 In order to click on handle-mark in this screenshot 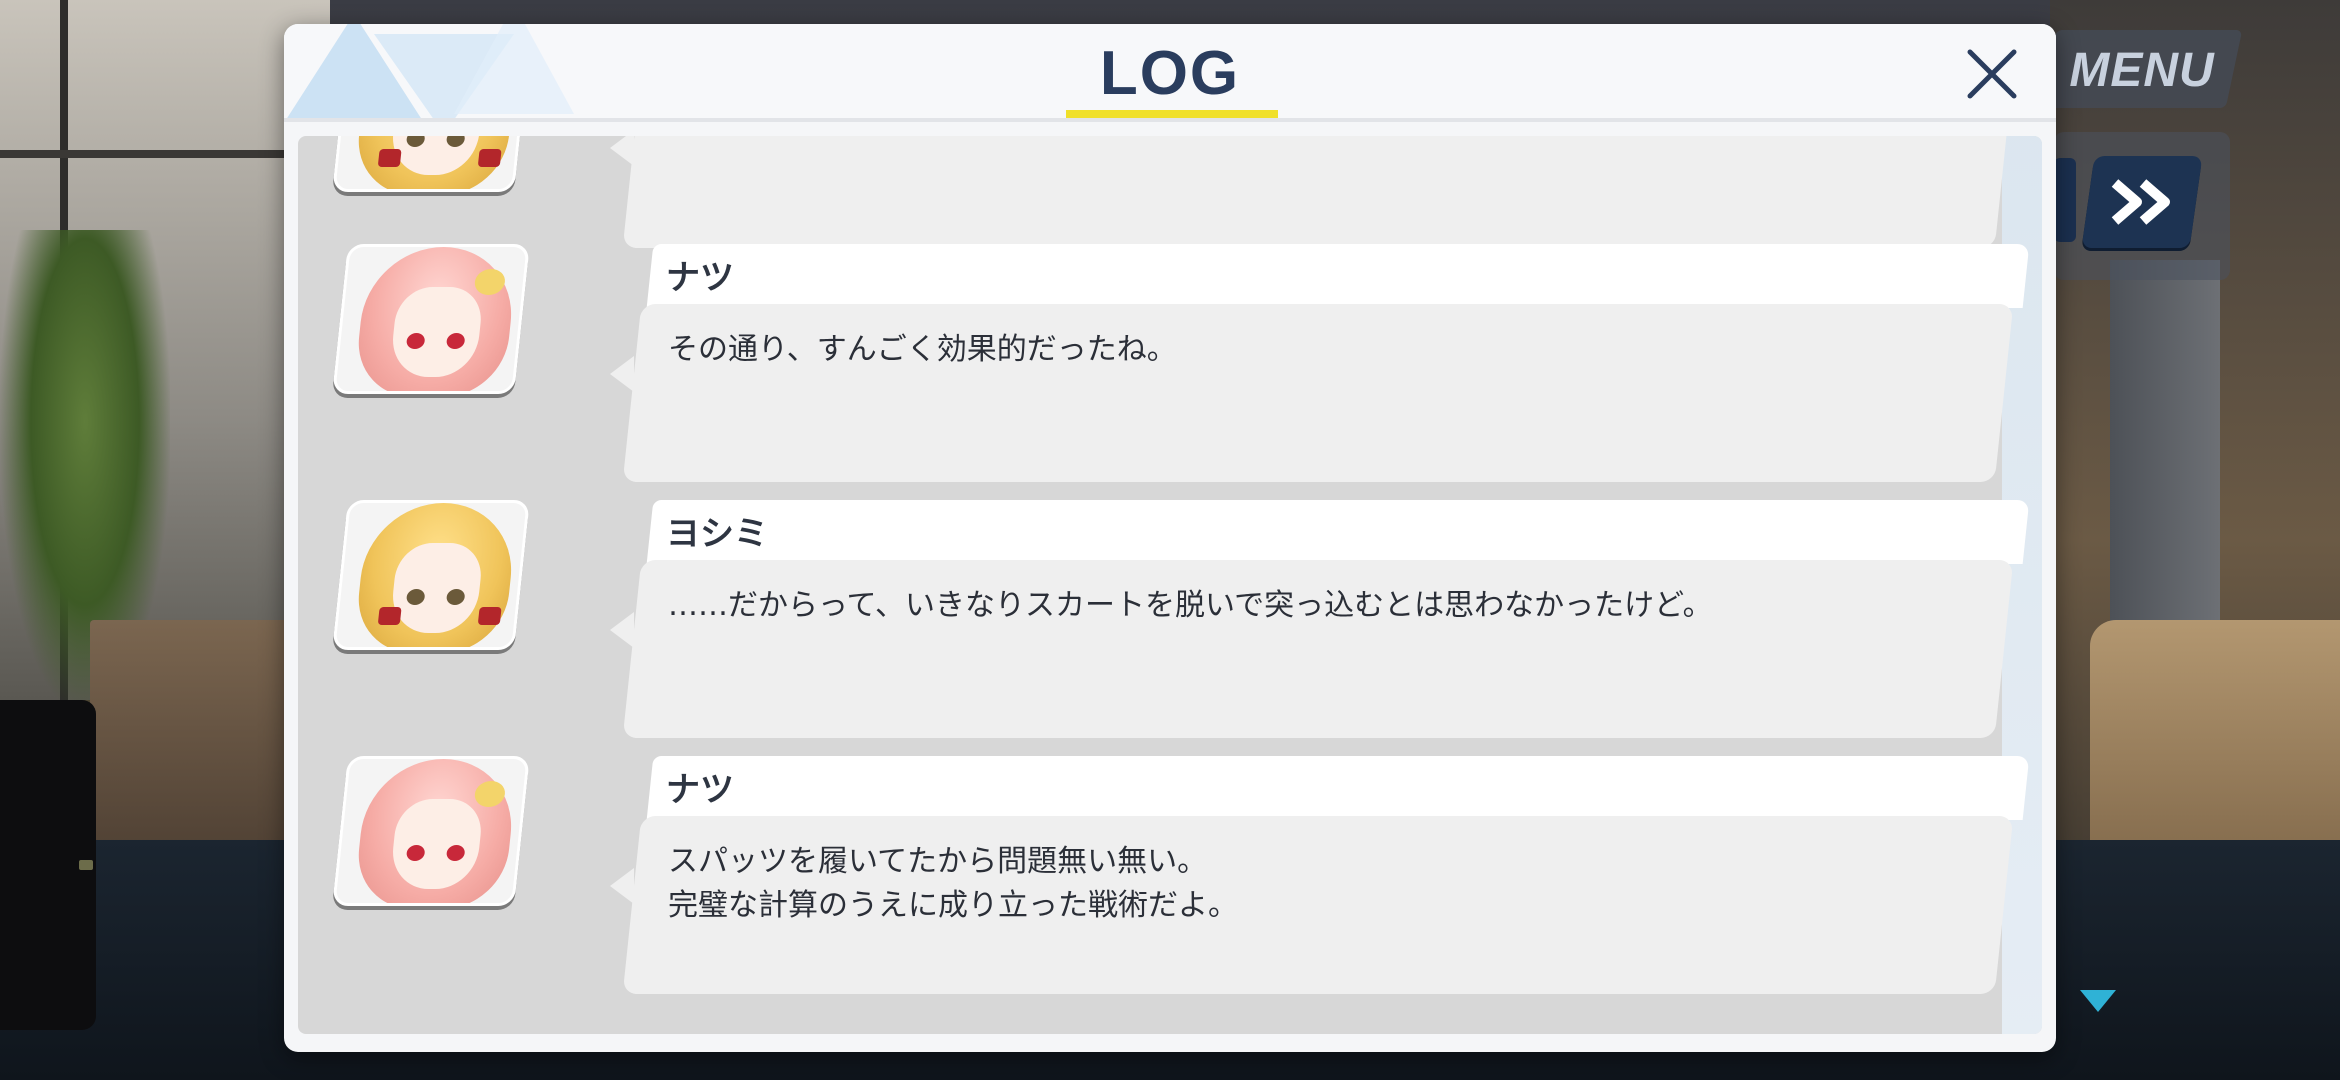, I will do `click(86, 865)`.